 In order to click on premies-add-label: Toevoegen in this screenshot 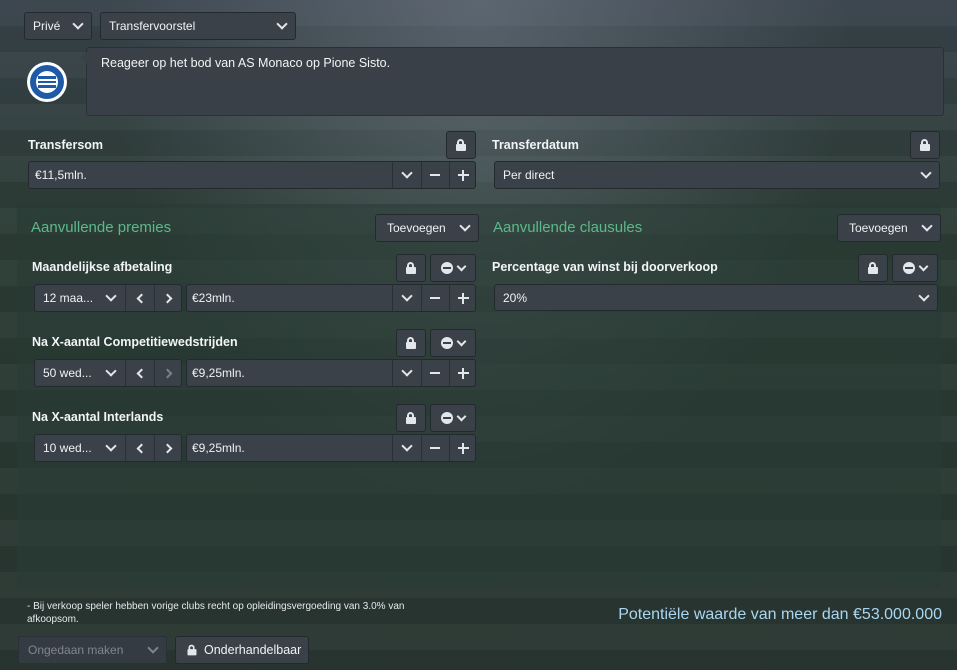, I will do `click(416, 228)`.